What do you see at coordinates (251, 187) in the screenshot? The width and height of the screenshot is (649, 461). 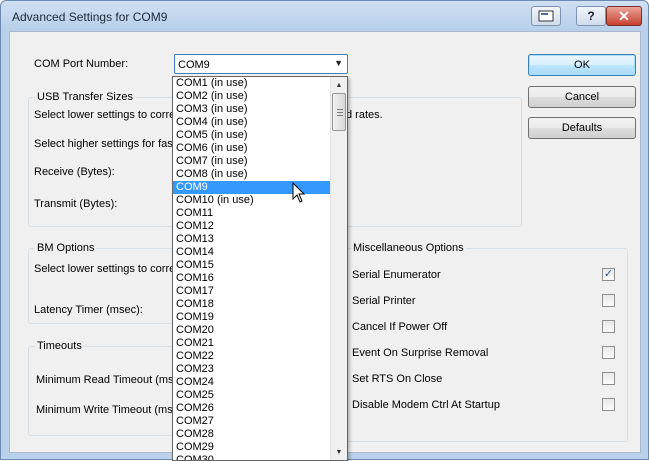 I see `dropdown-item: COM9` at bounding box center [251, 187].